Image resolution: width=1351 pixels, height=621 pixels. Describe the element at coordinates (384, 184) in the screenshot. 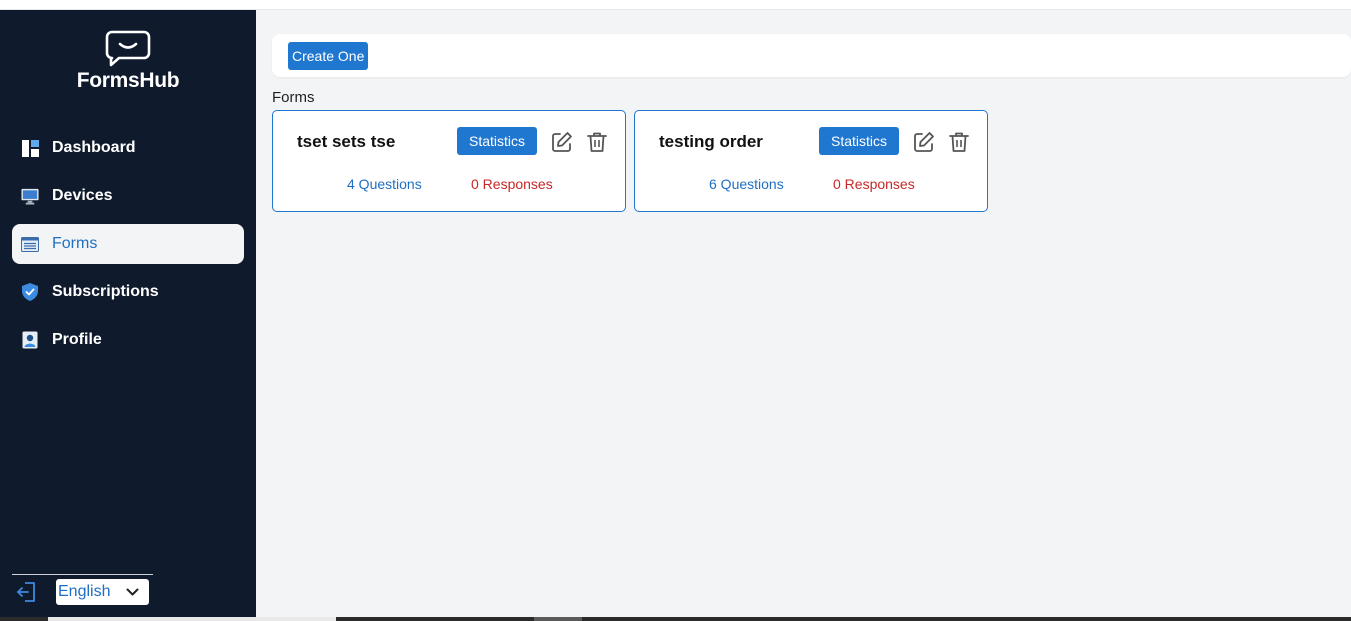

I see `questions-count-link: 4 Questions` at that location.